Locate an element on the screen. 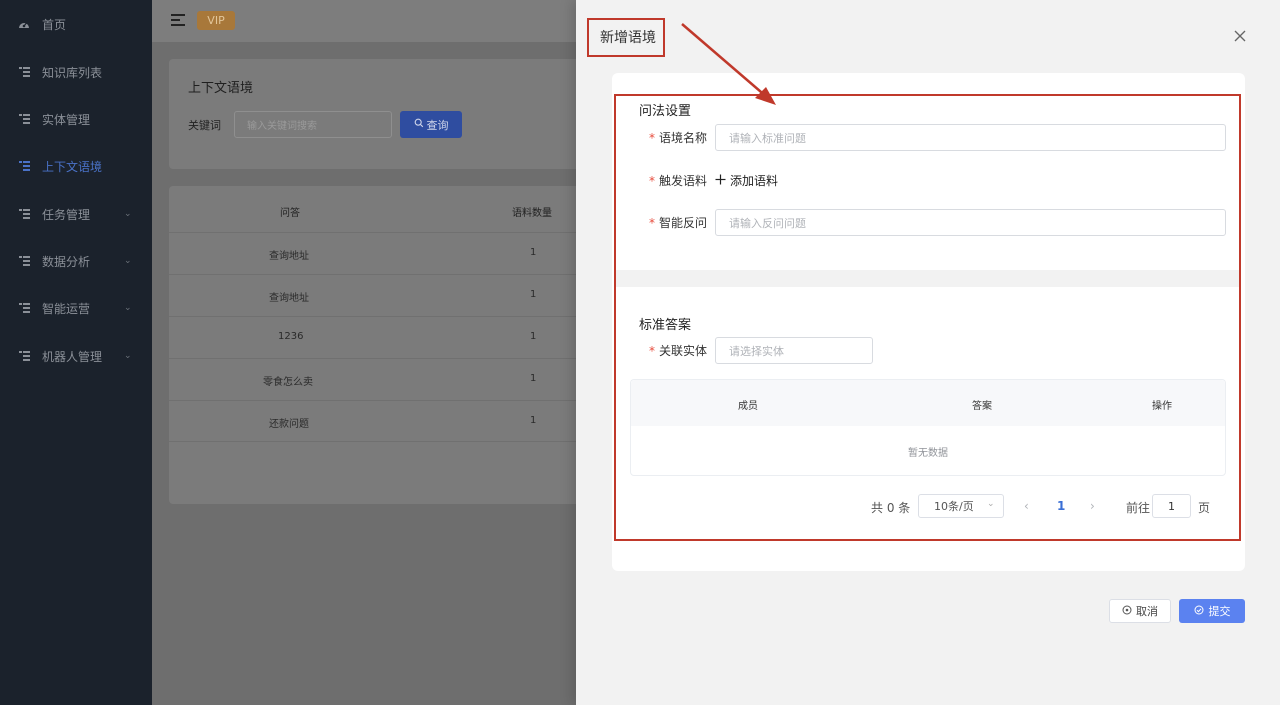 This screenshot has height=705, width=1280. sidebar-item-tasks: 任务管理 ⌄ is located at coordinates (76, 214).